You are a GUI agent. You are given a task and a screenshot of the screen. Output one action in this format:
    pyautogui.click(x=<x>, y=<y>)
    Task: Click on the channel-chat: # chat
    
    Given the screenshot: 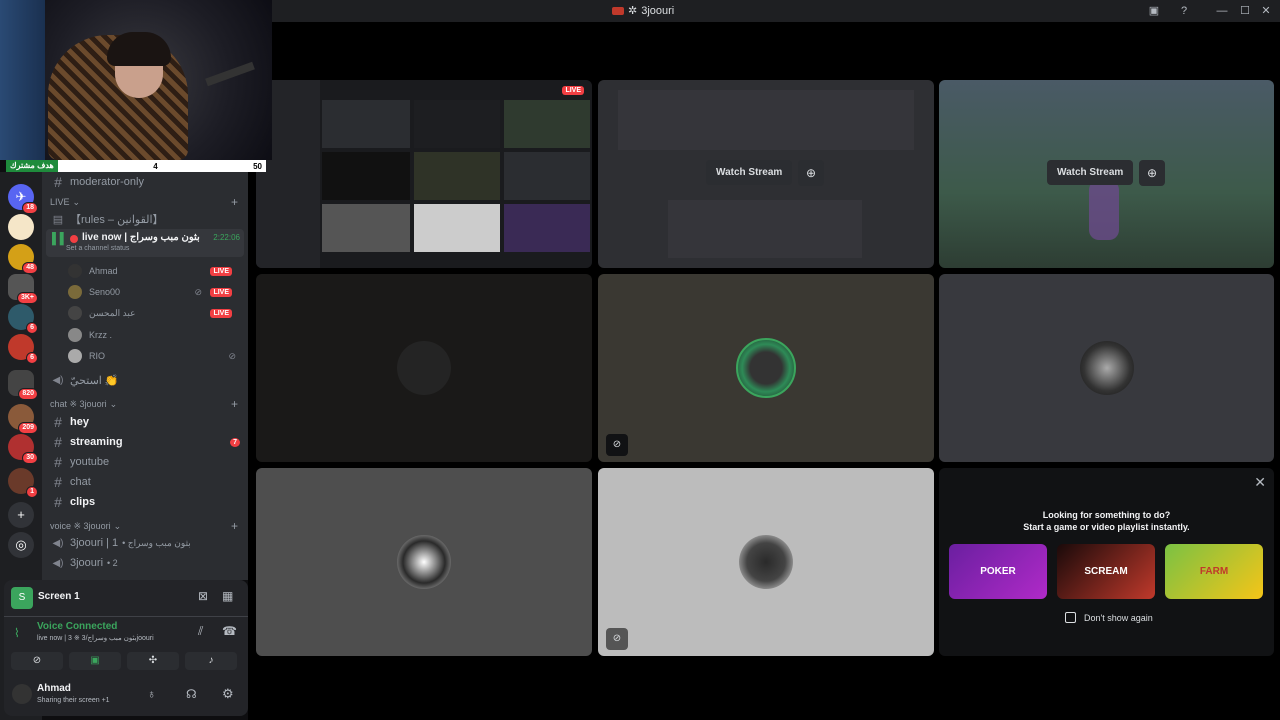 What is the action you would take?
    pyautogui.click(x=145, y=482)
    